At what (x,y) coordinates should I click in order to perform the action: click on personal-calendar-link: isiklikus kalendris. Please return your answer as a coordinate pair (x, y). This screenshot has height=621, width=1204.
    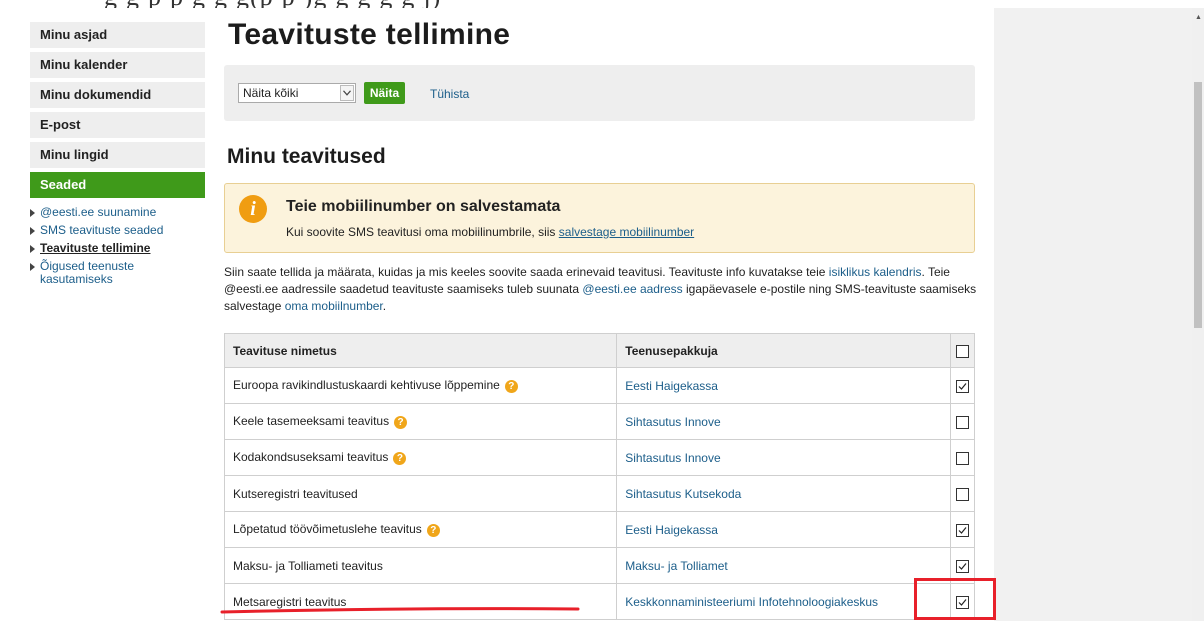
    Looking at the image, I should click on (875, 272).